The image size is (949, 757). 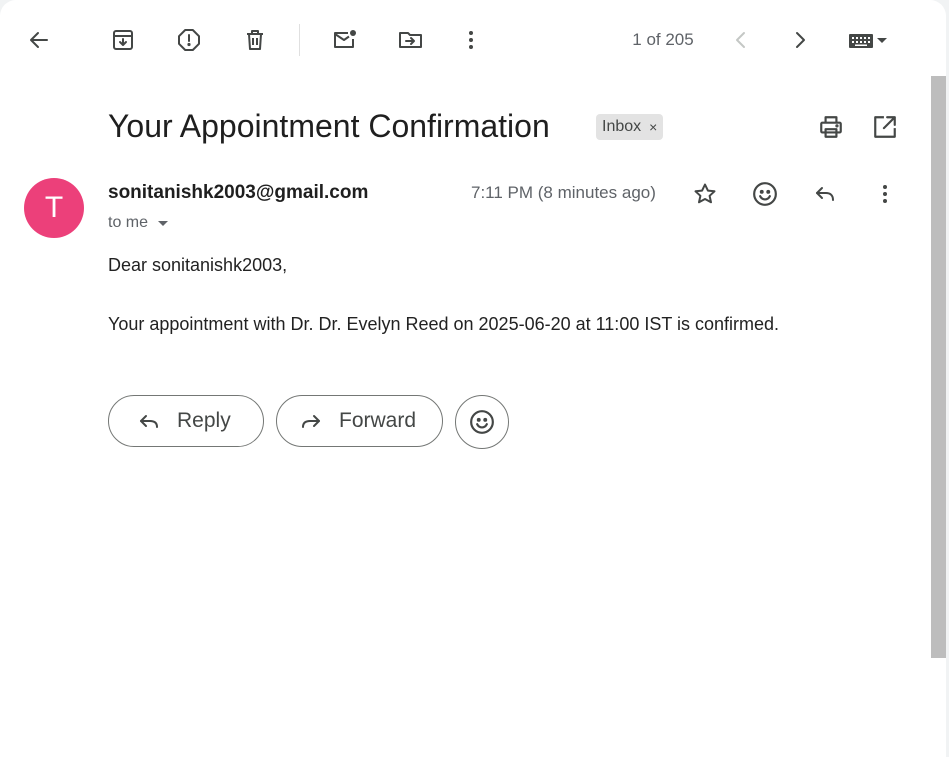 I want to click on delete-button, so click(x=255, y=40).